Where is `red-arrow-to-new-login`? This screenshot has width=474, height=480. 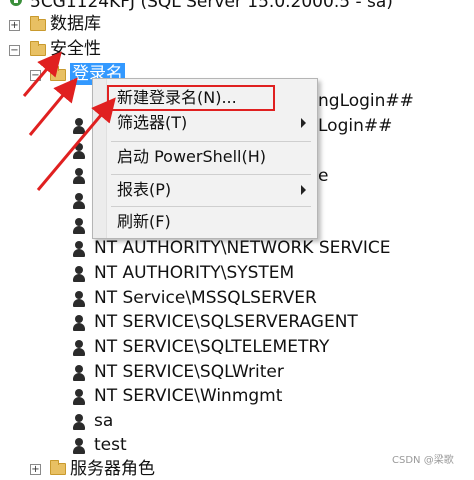
red-arrow-to-new-login is located at coordinates (76, 144).